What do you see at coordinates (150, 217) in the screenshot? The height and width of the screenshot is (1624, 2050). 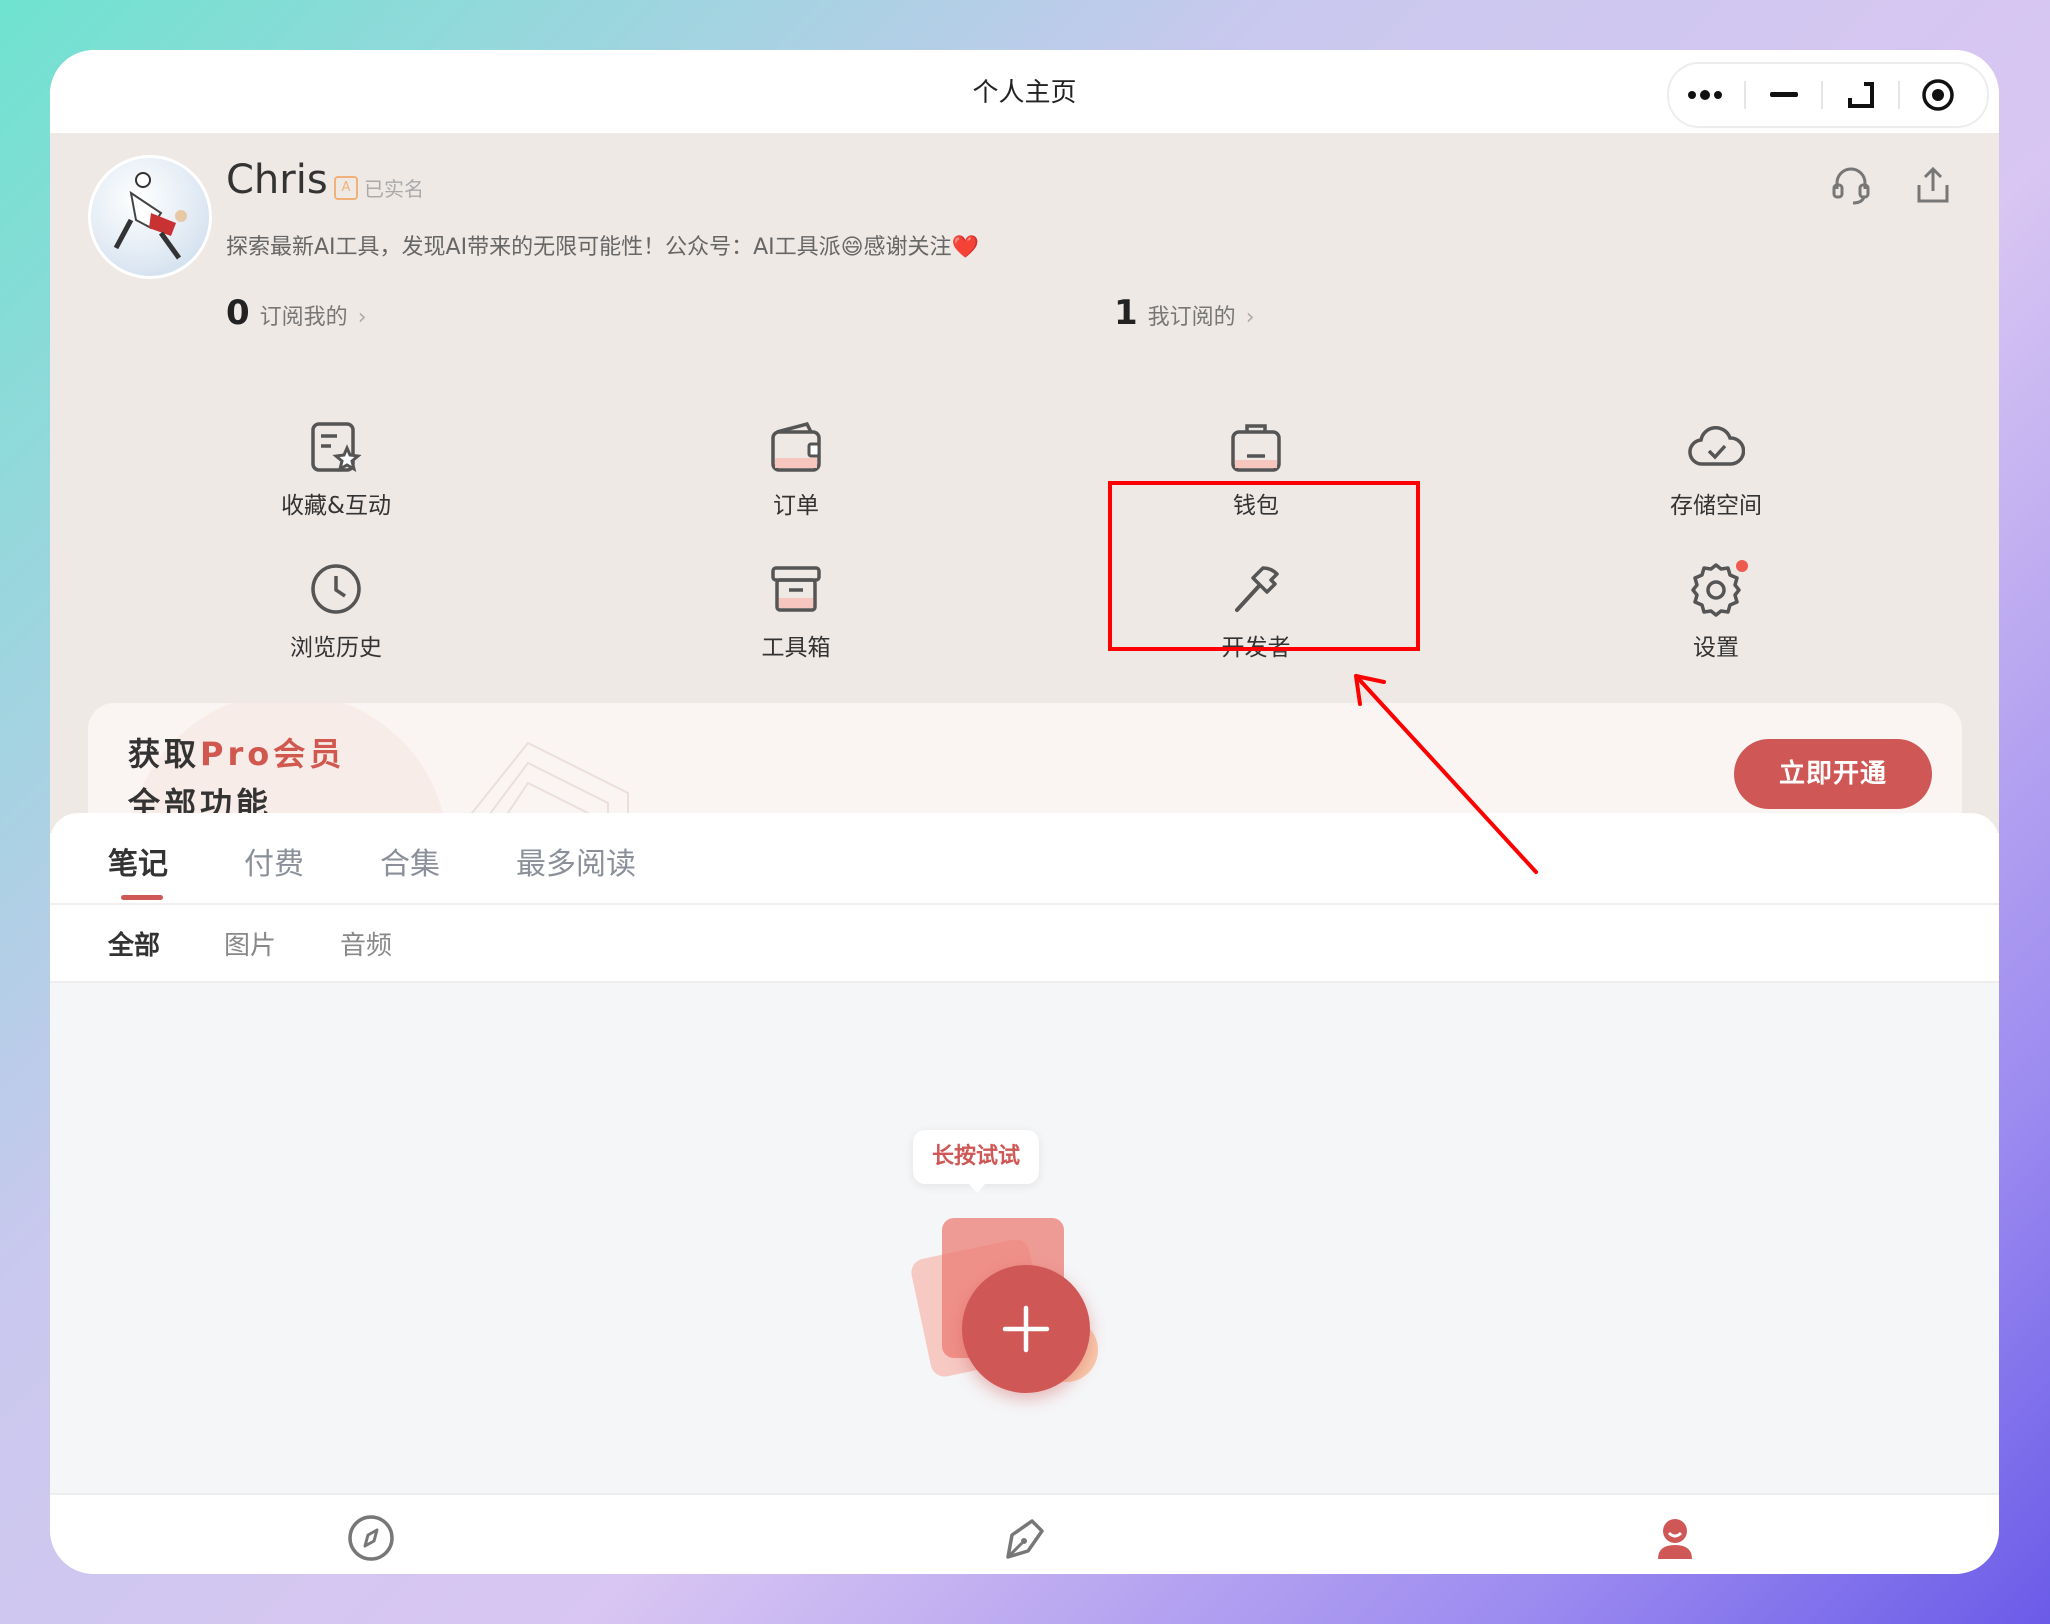 I see `avatar` at bounding box center [150, 217].